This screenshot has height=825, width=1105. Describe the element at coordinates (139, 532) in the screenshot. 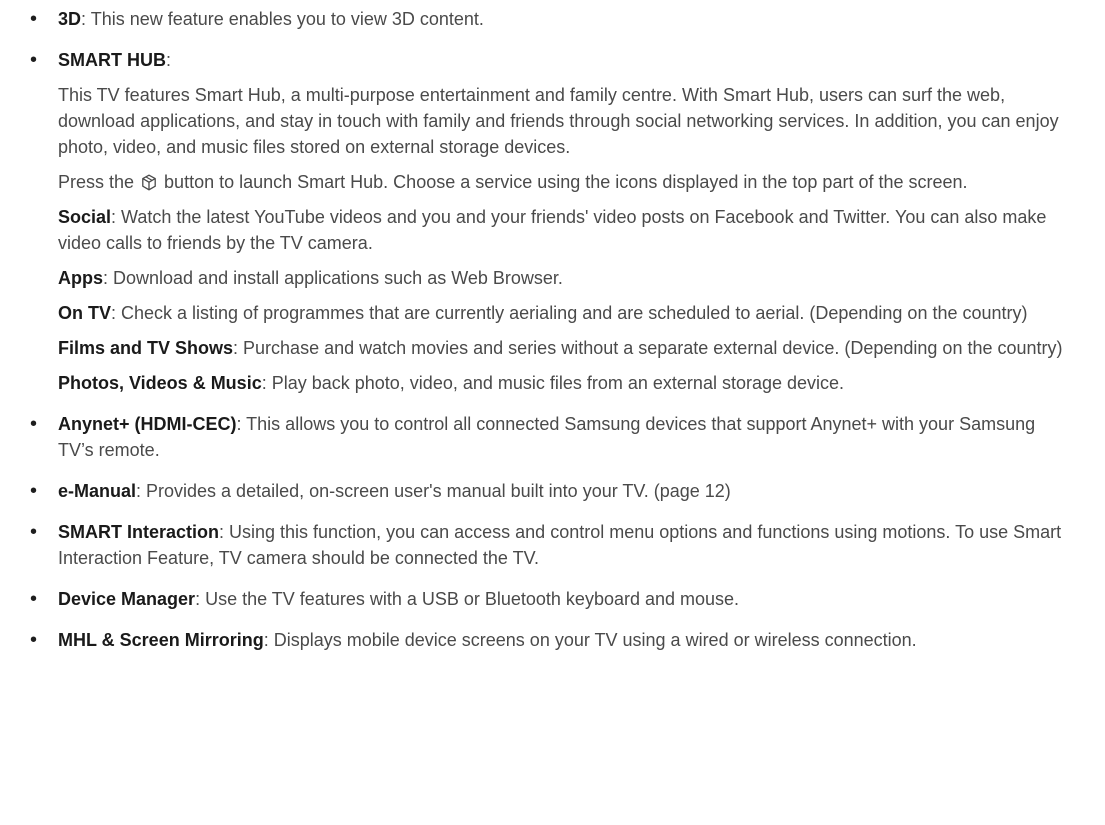

I see `feature-term: SMART Interaction` at that location.